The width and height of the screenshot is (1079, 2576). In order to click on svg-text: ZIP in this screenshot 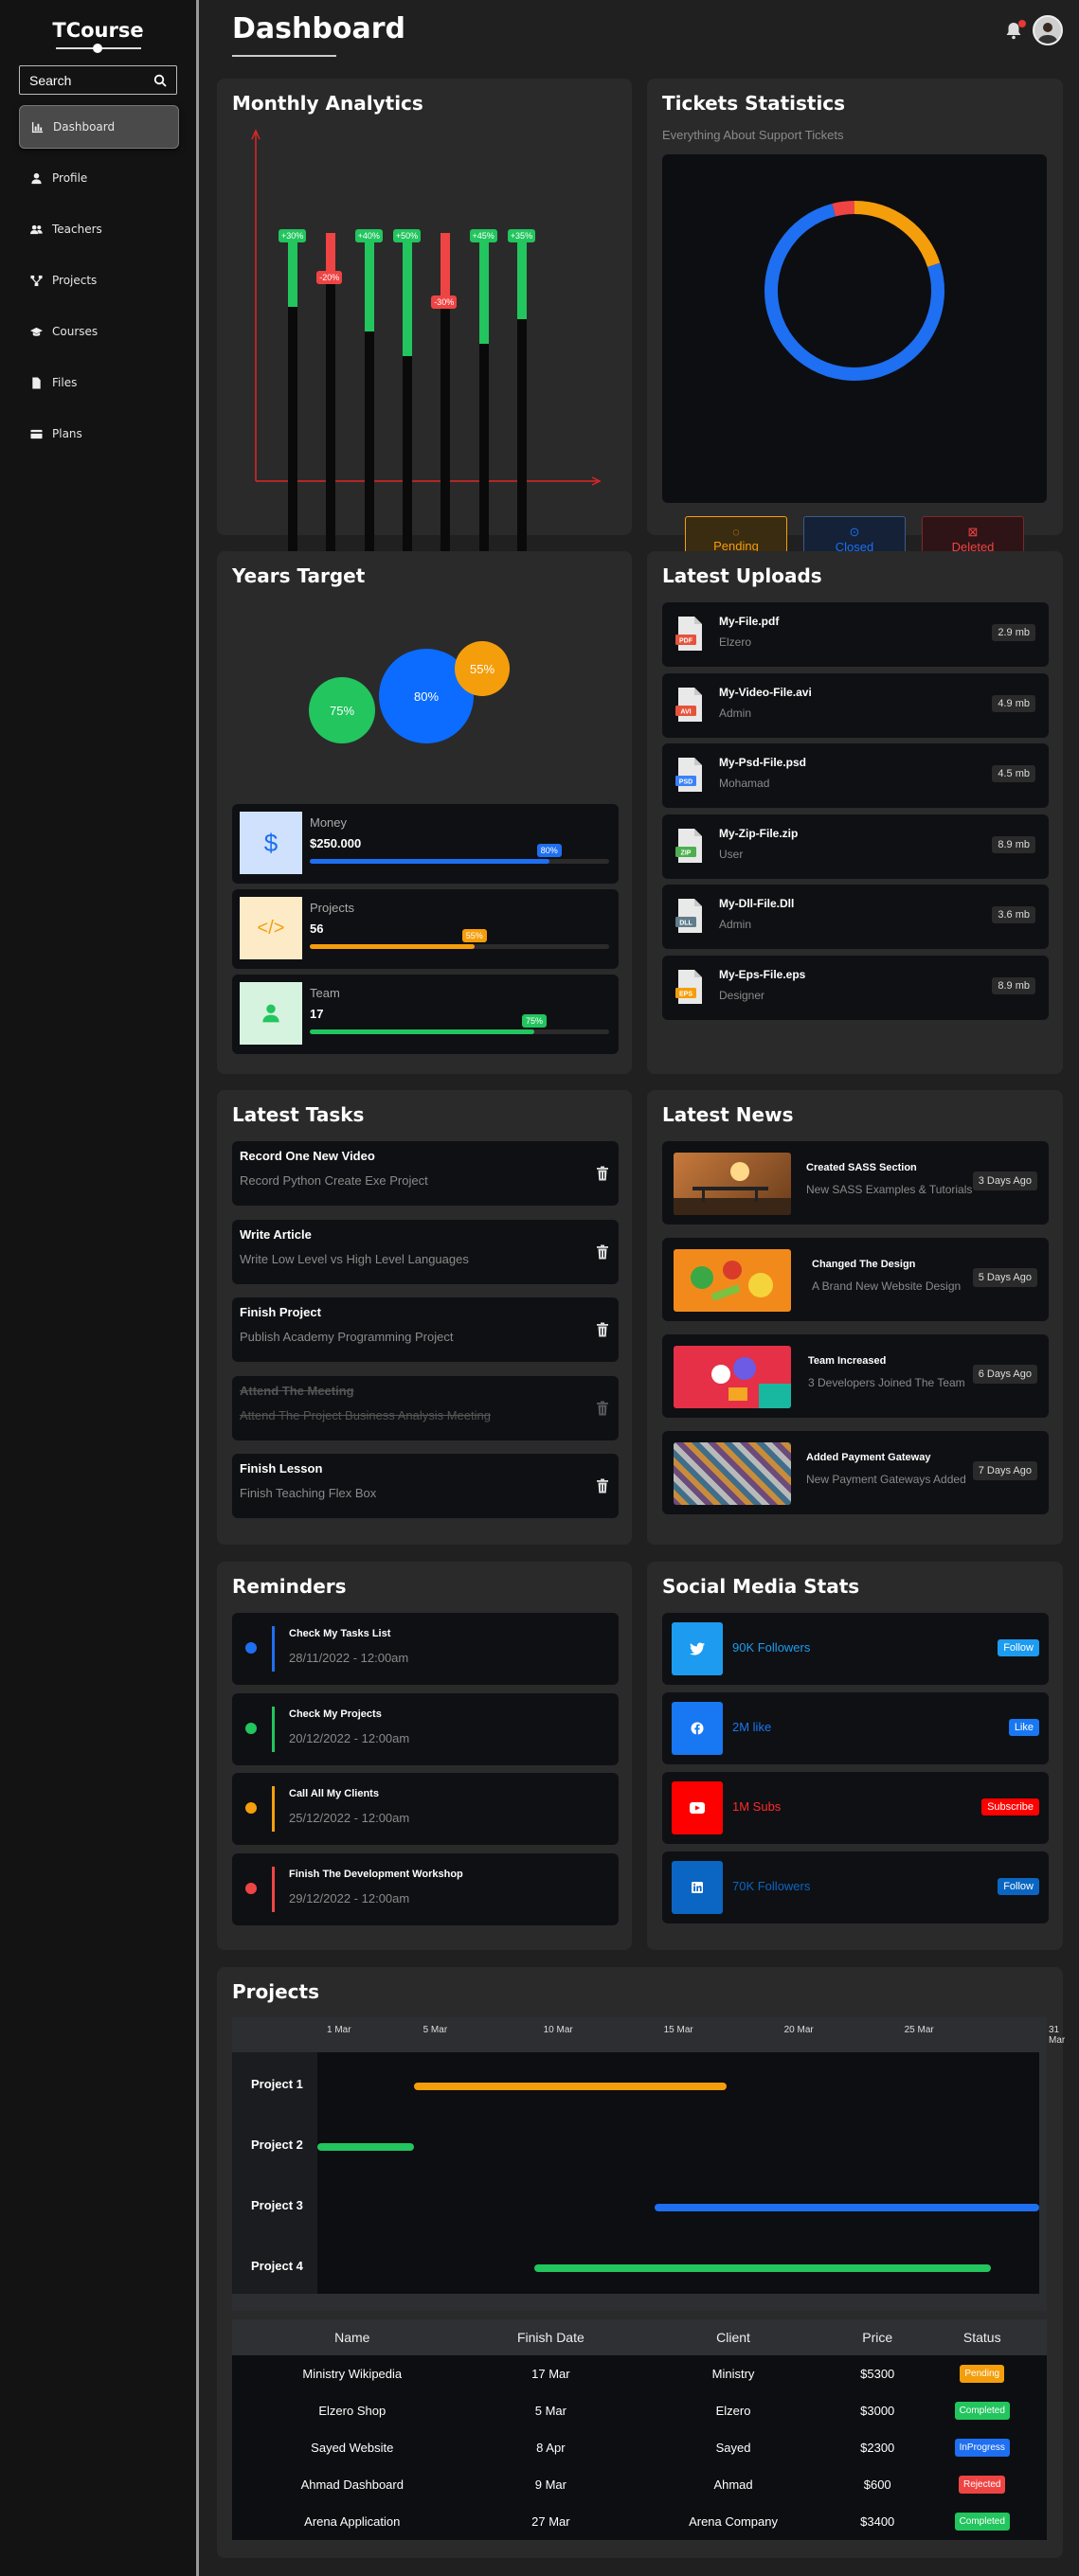, I will do `click(686, 853)`.